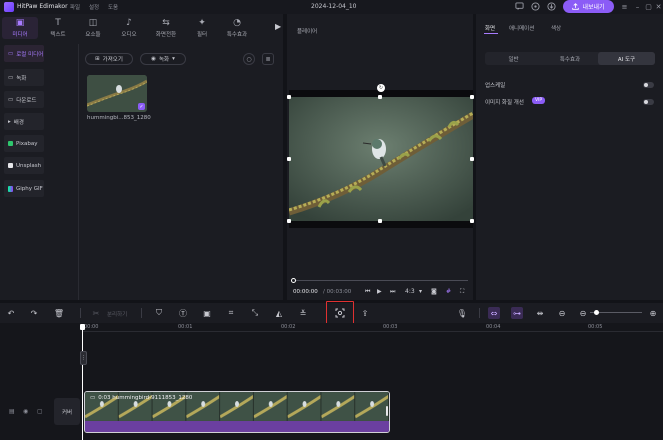 The height and width of the screenshot is (440, 663). I want to click on playhead-handle, so click(82, 327).